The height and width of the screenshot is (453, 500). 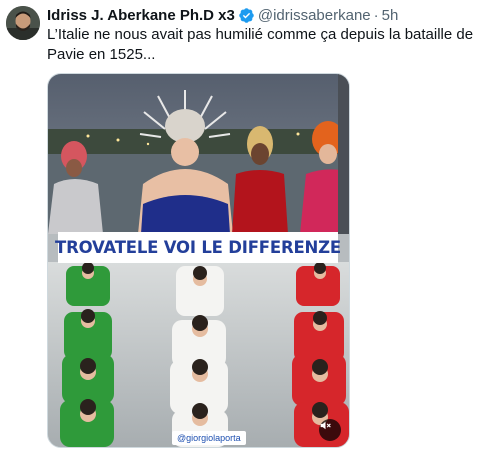 I want to click on video-credit-tag: @giorgiolaporta, so click(x=209, y=438).